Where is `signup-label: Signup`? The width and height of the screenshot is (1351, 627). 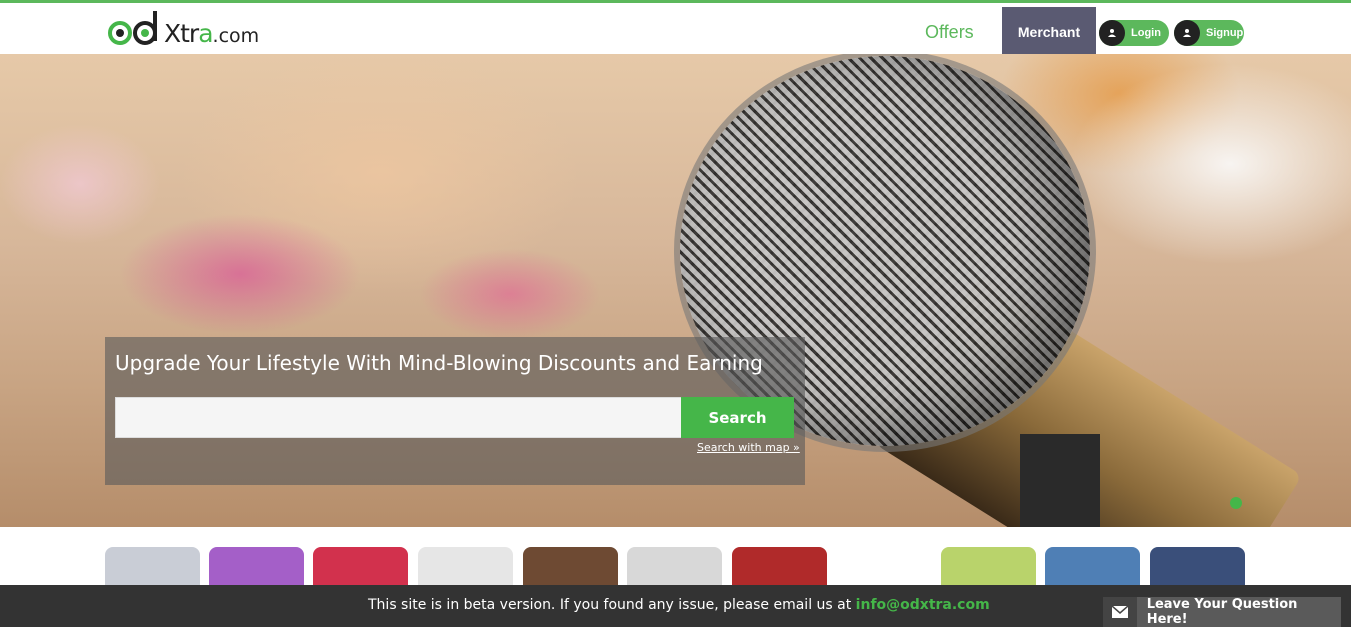
signup-label: Signup is located at coordinates (1225, 33).